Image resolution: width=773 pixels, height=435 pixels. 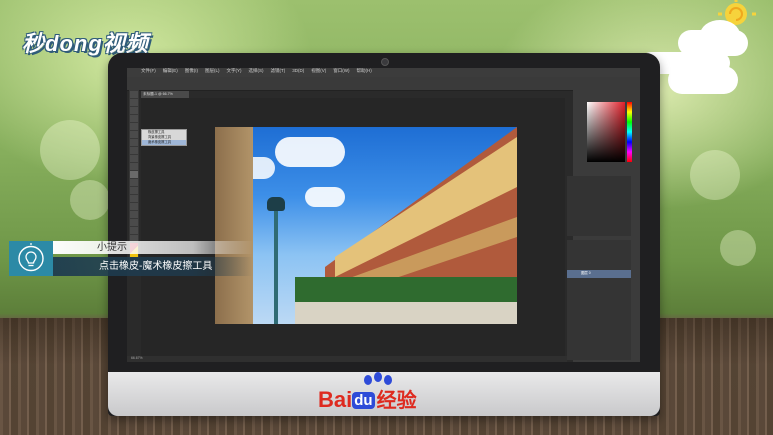 What do you see at coordinates (341, 70) in the screenshot?
I see `menu-item-window: 窗口(W)` at bounding box center [341, 70].